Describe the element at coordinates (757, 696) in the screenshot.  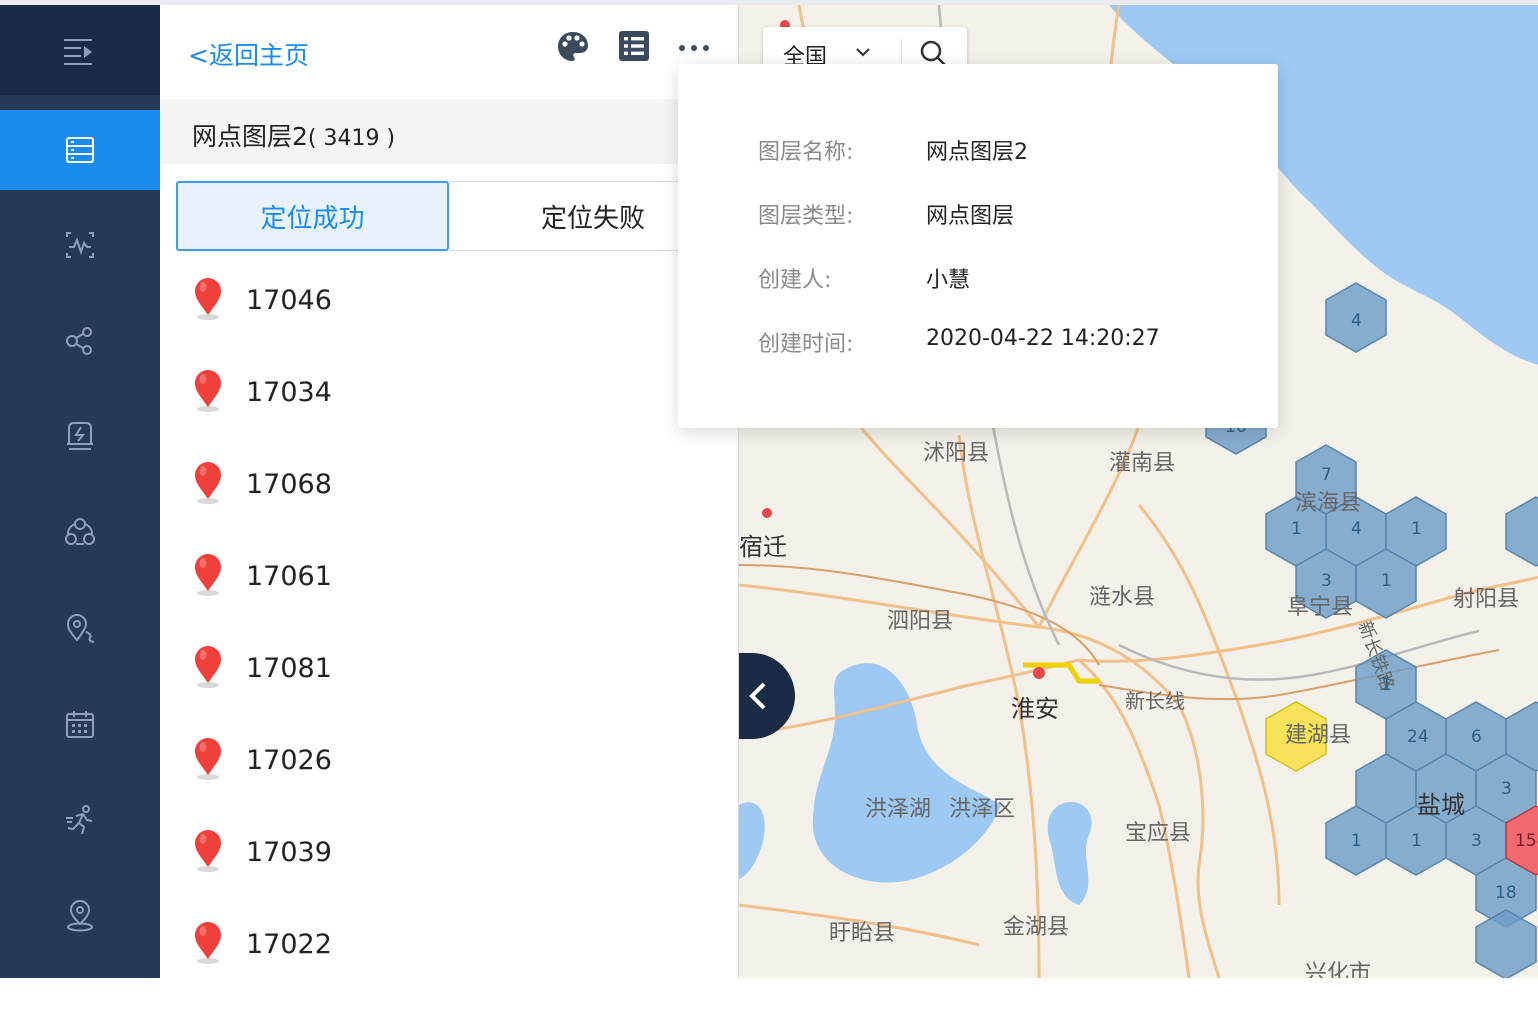
I see `chevron-left-icon` at that location.